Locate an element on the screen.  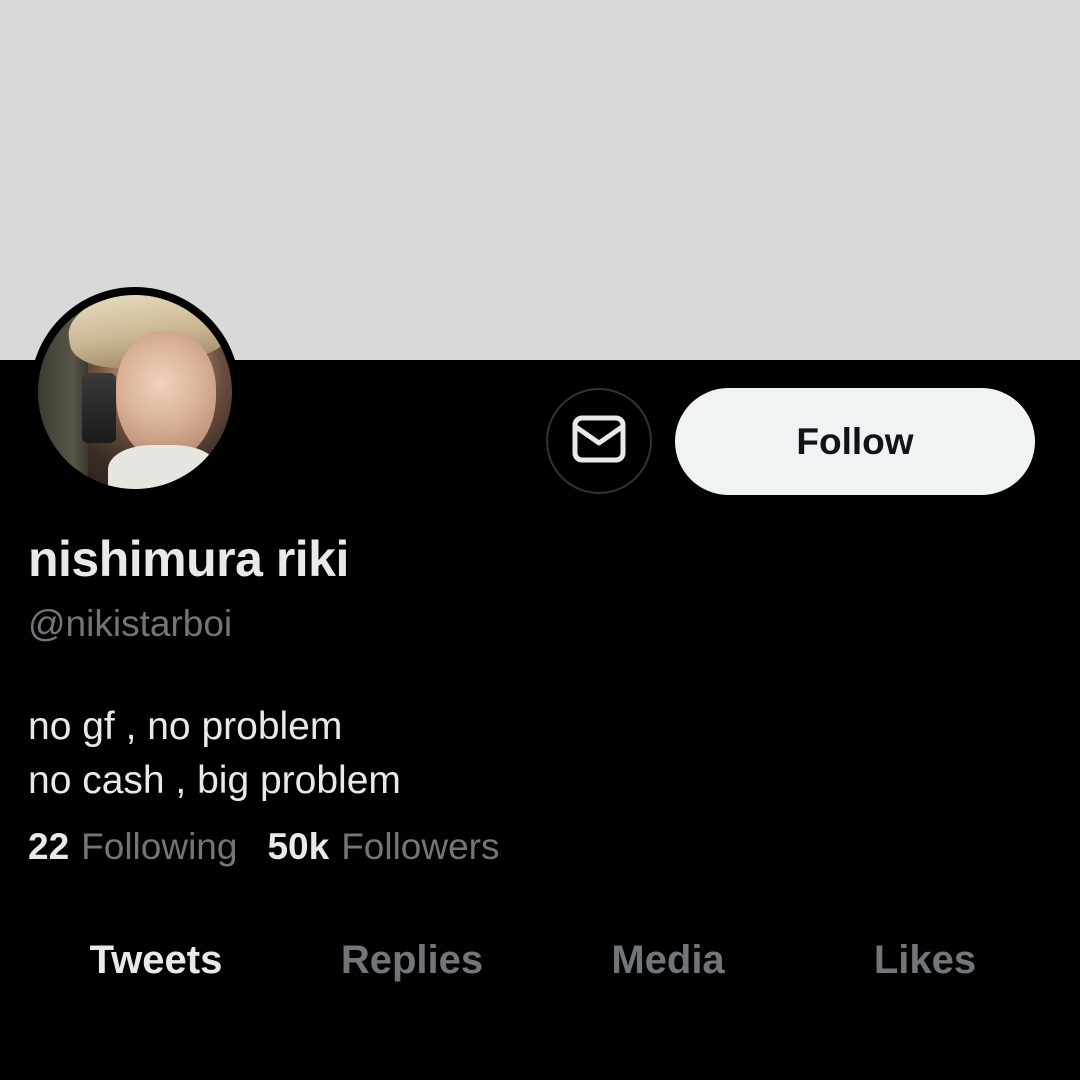
bio-line: no gf , no problem is located at coordinates (185, 726).